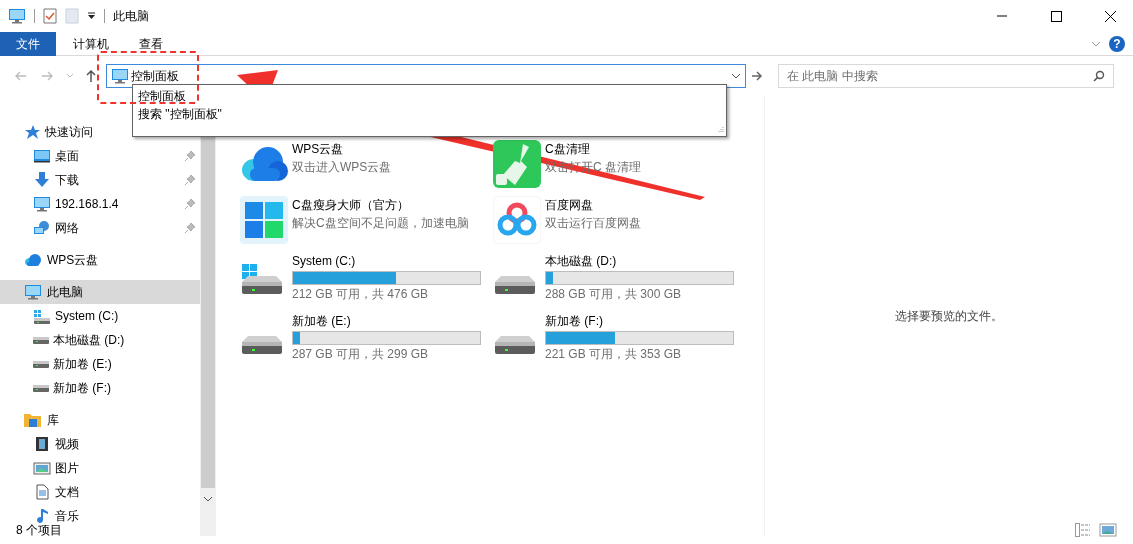 This screenshot has width=1133, height=544. Describe the element at coordinates (42, 444) in the screenshot. I see `film-icon` at that location.